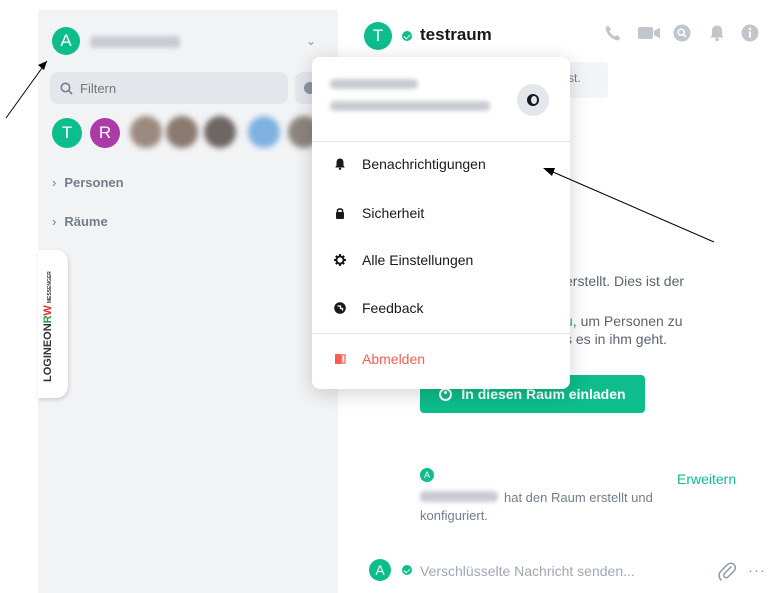 The width and height of the screenshot is (770, 593). Describe the element at coordinates (630, 205) in the screenshot. I see `annotation-arrow-notifications` at that location.